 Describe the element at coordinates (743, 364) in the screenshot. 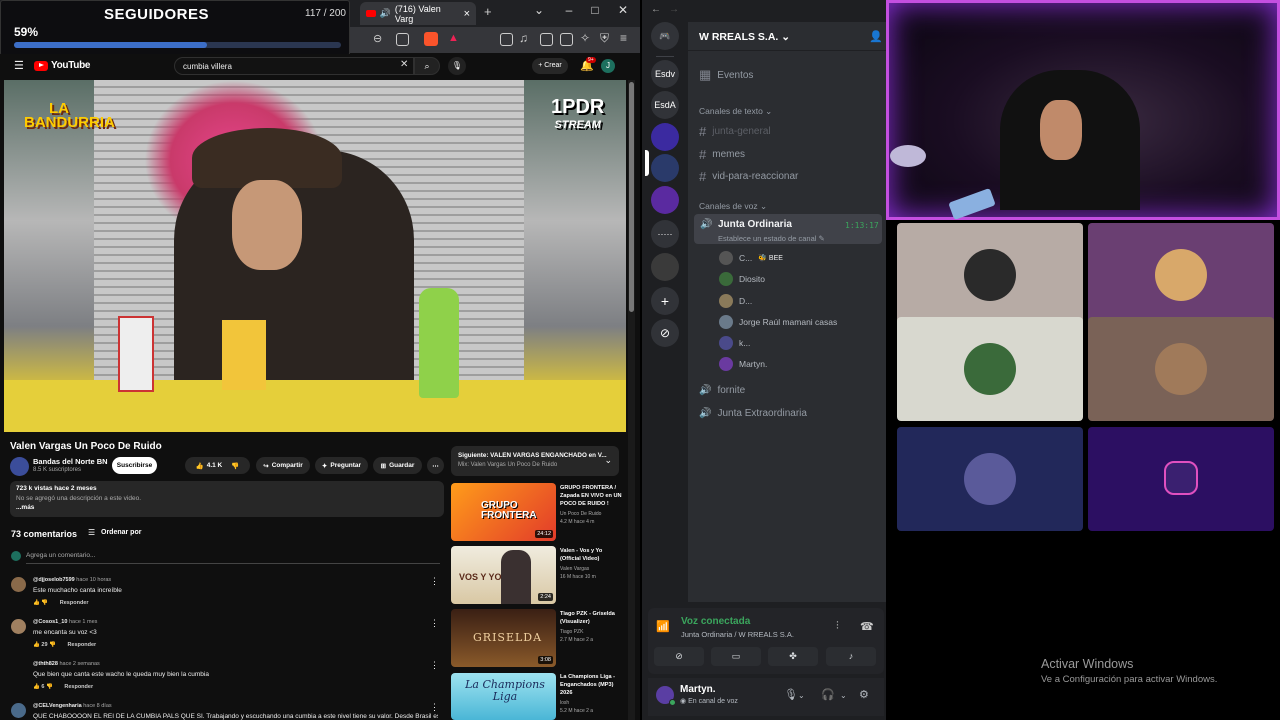

I see `voice-user: Martyn.` at that location.